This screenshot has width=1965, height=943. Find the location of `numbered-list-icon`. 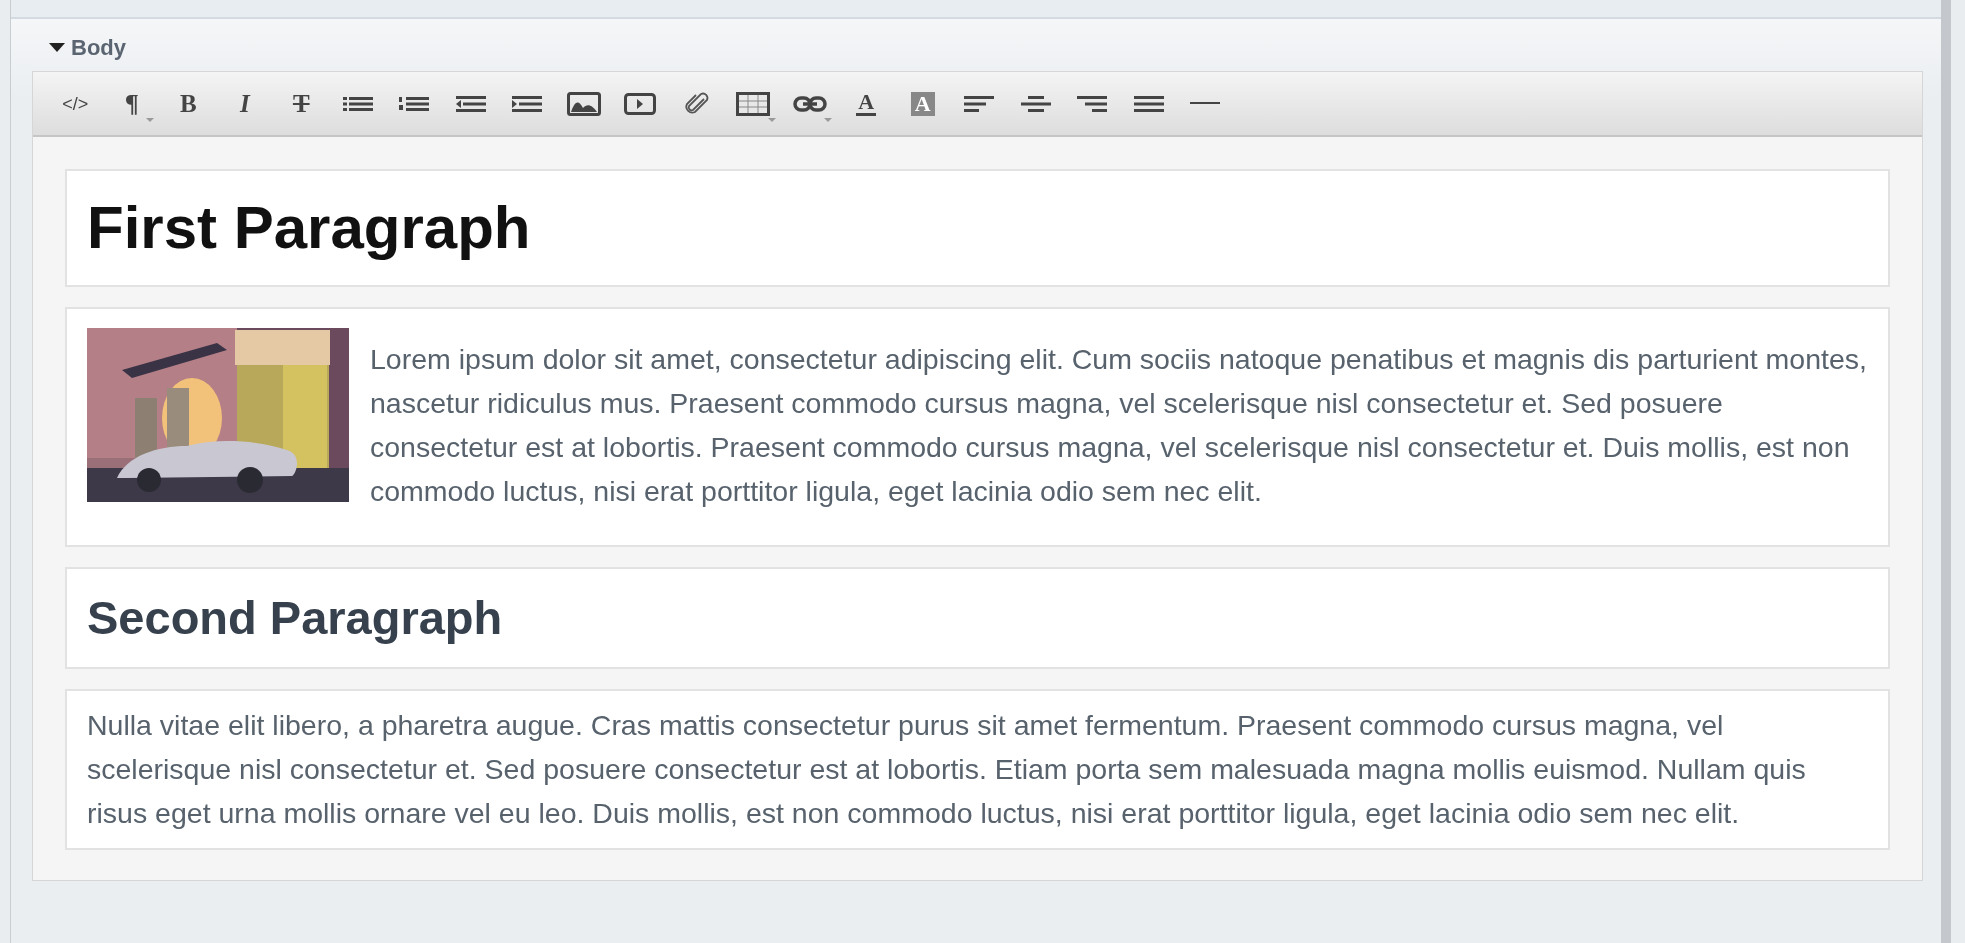

numbered-list-icon is located at coordinates (414, 103).